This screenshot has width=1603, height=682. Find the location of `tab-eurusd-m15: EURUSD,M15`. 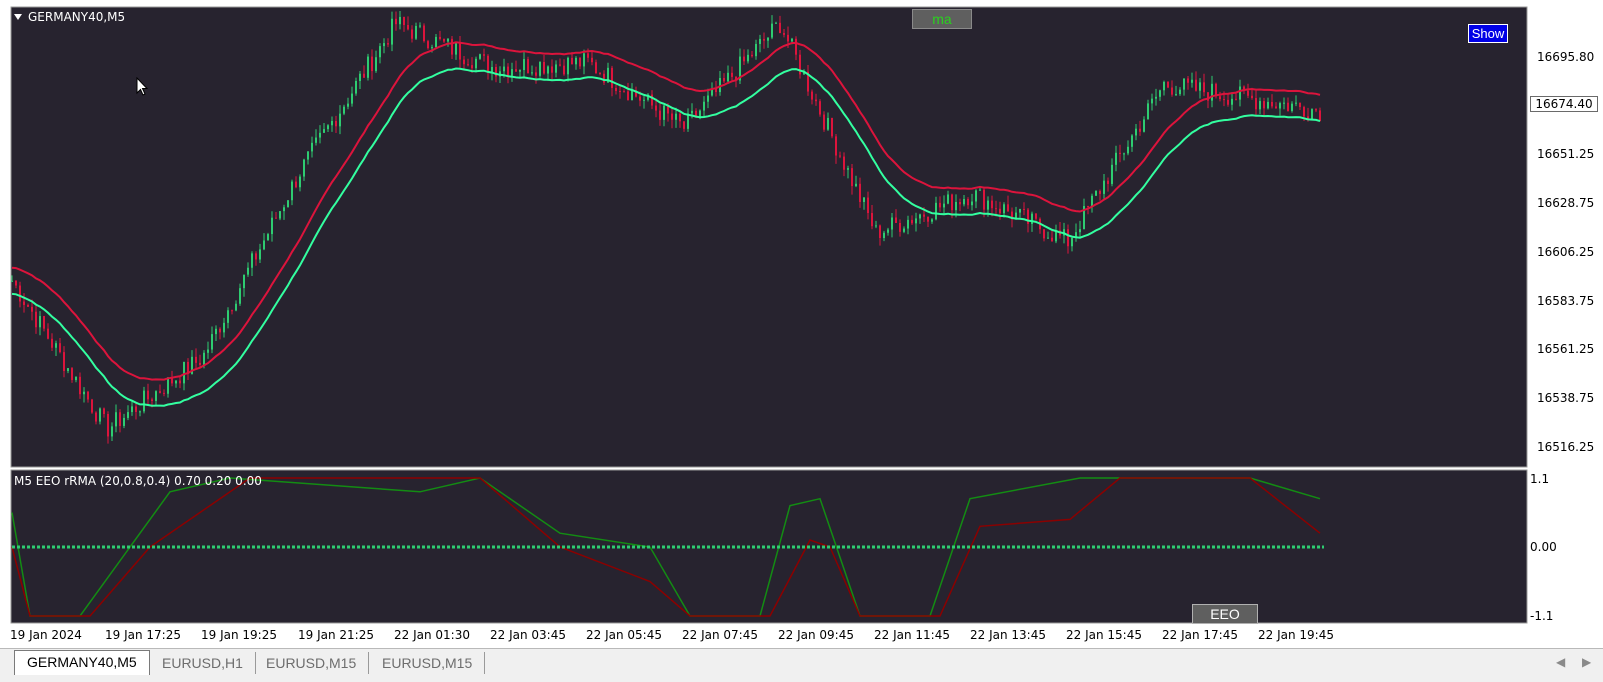

tab-eurusd-m15: EURUSD,M15 is located at coordinates (312, 663).